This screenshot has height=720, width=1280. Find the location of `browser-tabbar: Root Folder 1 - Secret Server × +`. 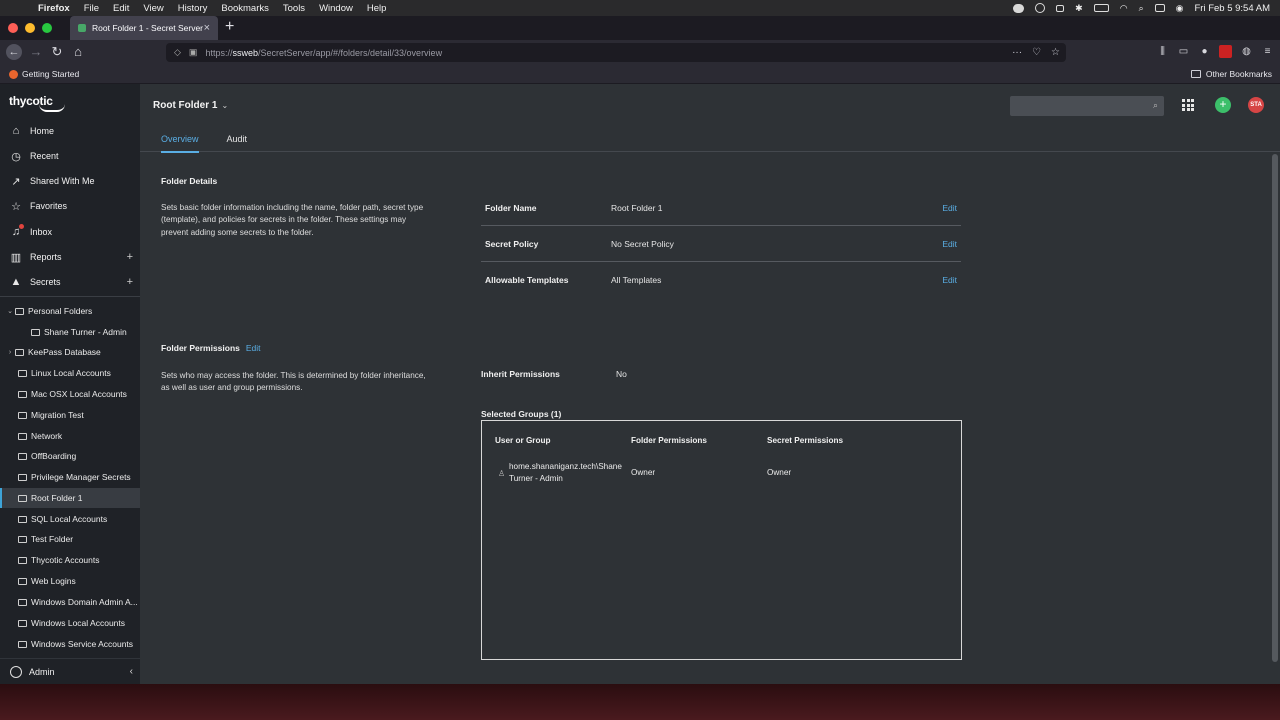

browser-tabbar: Root Folder 1 - Secret Server × + is located at coordinates (640, 28).